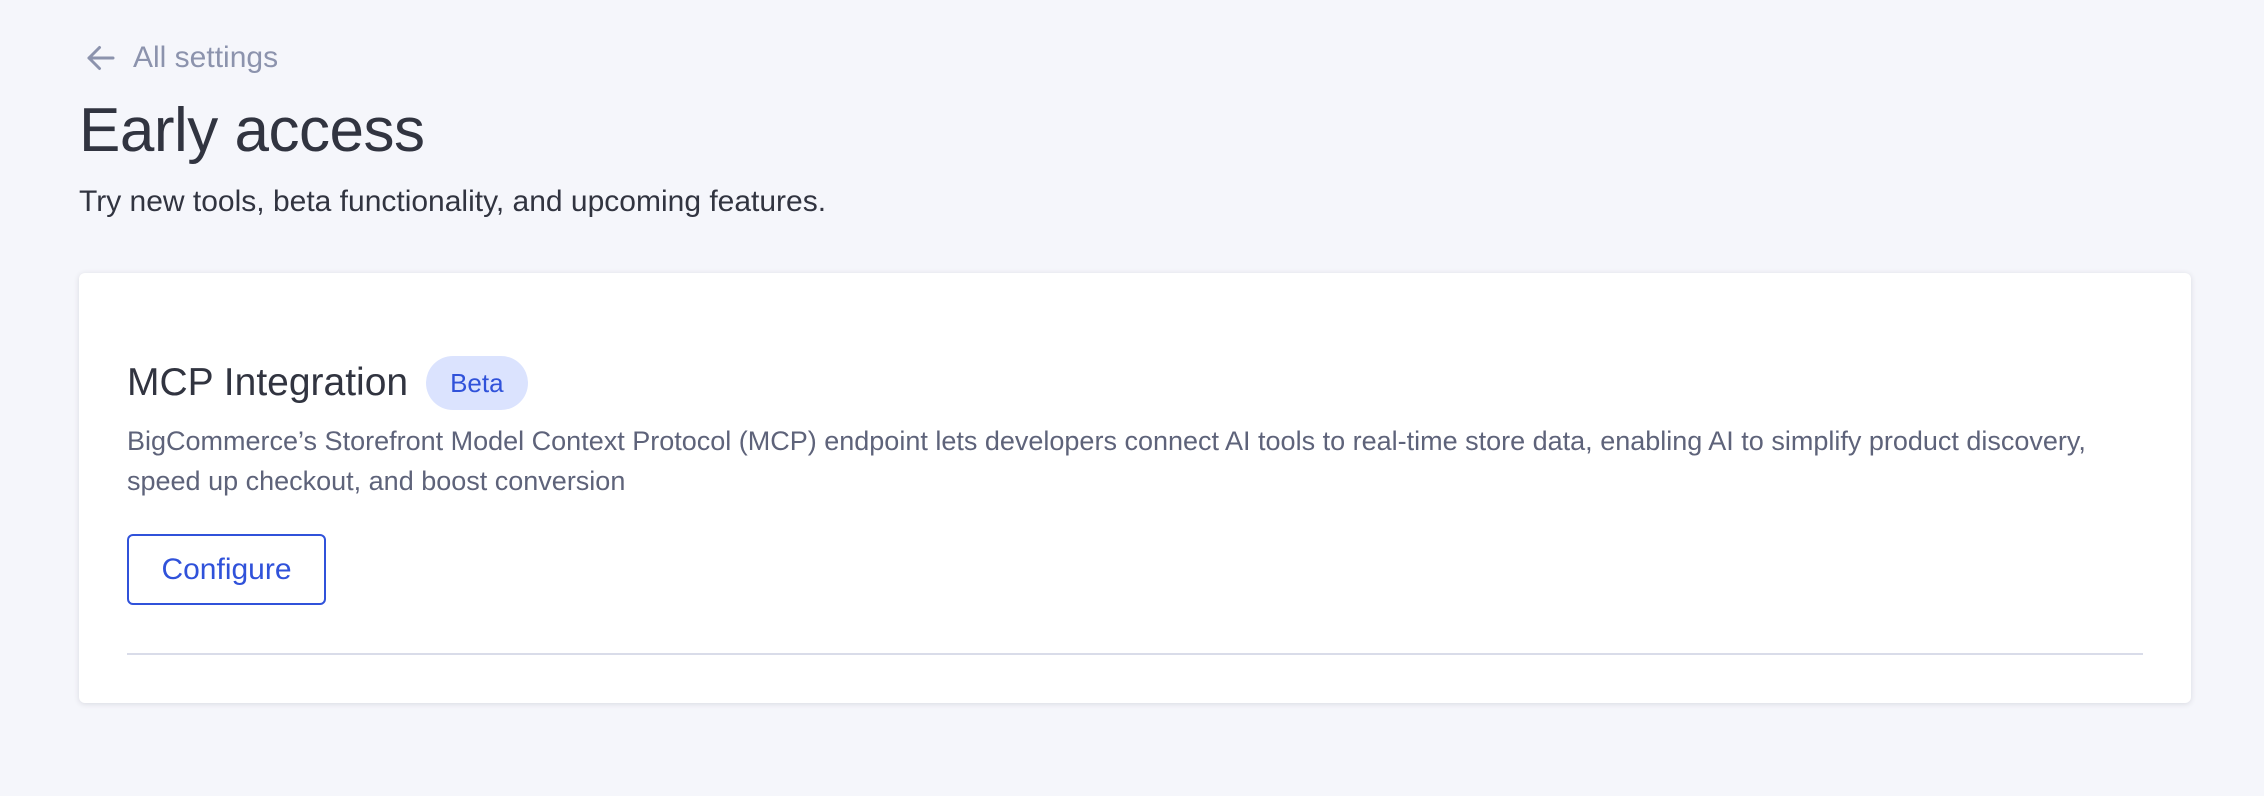  Describe the element at coordinates (268, 382) in the screenshot. I see `feature-title: MCP Integration` at that location.